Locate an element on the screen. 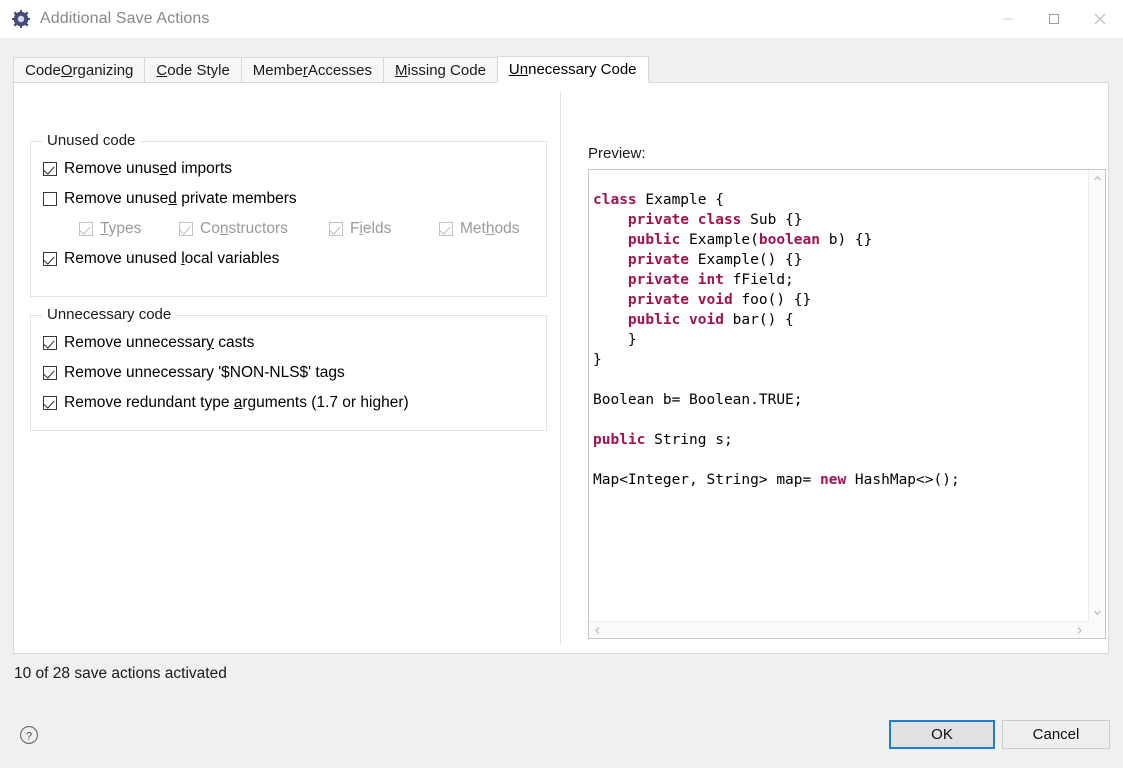 The width and height of the screenshot is (1123, 768). checkbox-label: Constructors is located at coordinates (244, 228).